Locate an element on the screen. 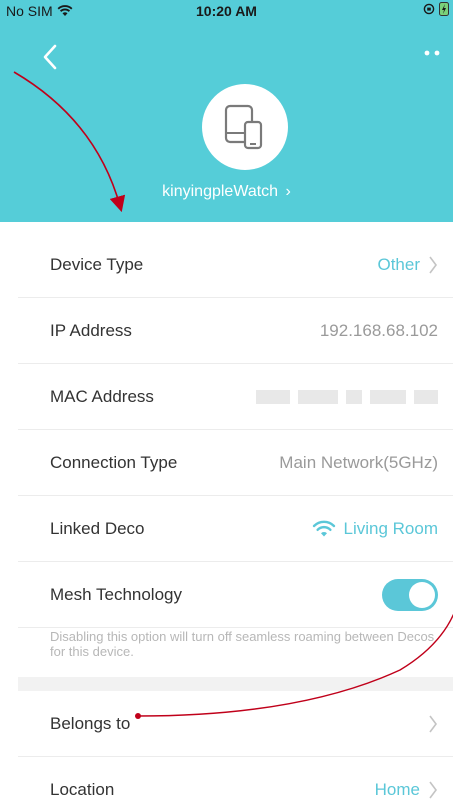 The image size is (453, 807). ip-address-row: IP Address 192.168.68.102 is located at coordinates (235, 331).